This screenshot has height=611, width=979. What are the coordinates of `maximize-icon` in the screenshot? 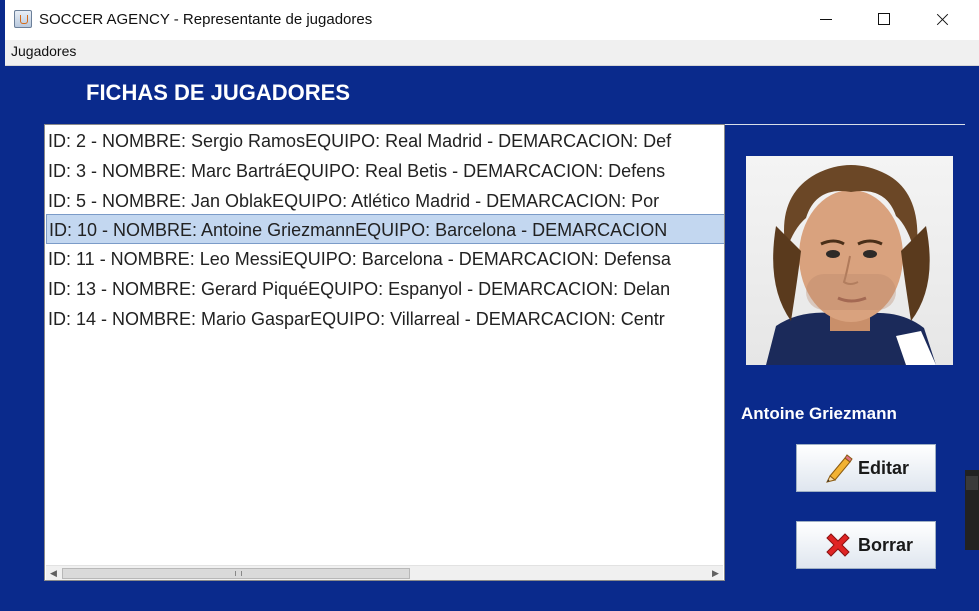 It's located at (884, 20).